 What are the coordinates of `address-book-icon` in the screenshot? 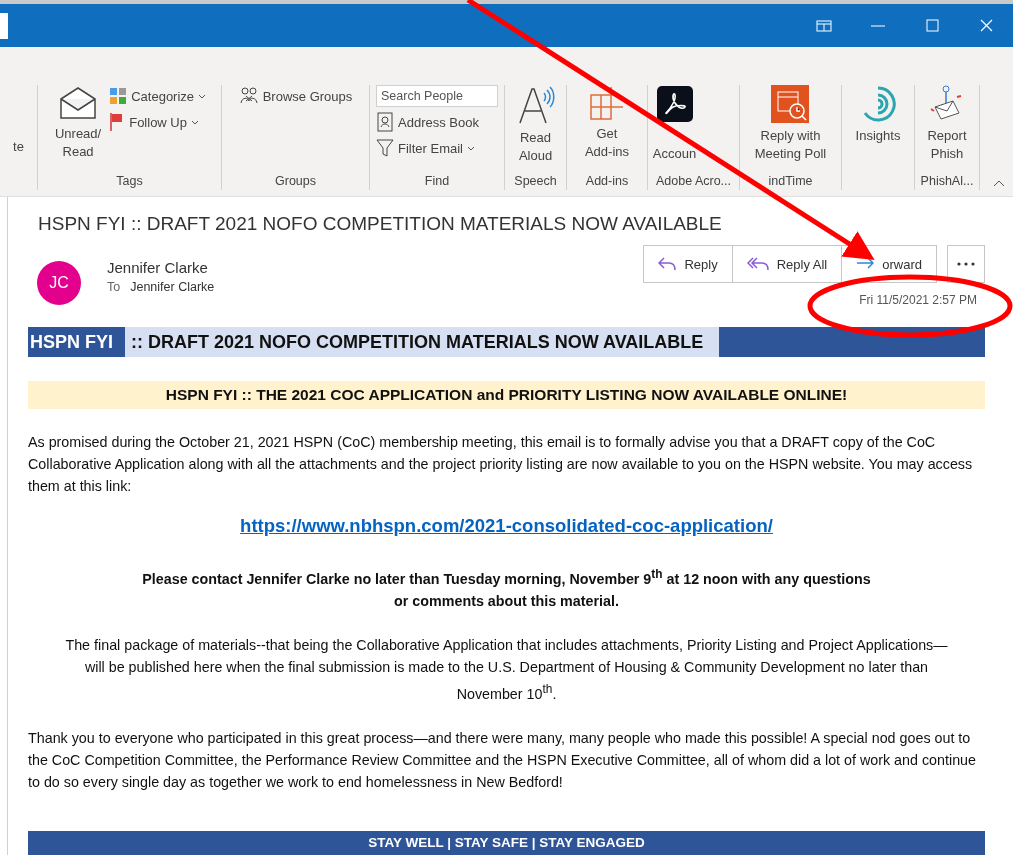 It's located at (385, 122).